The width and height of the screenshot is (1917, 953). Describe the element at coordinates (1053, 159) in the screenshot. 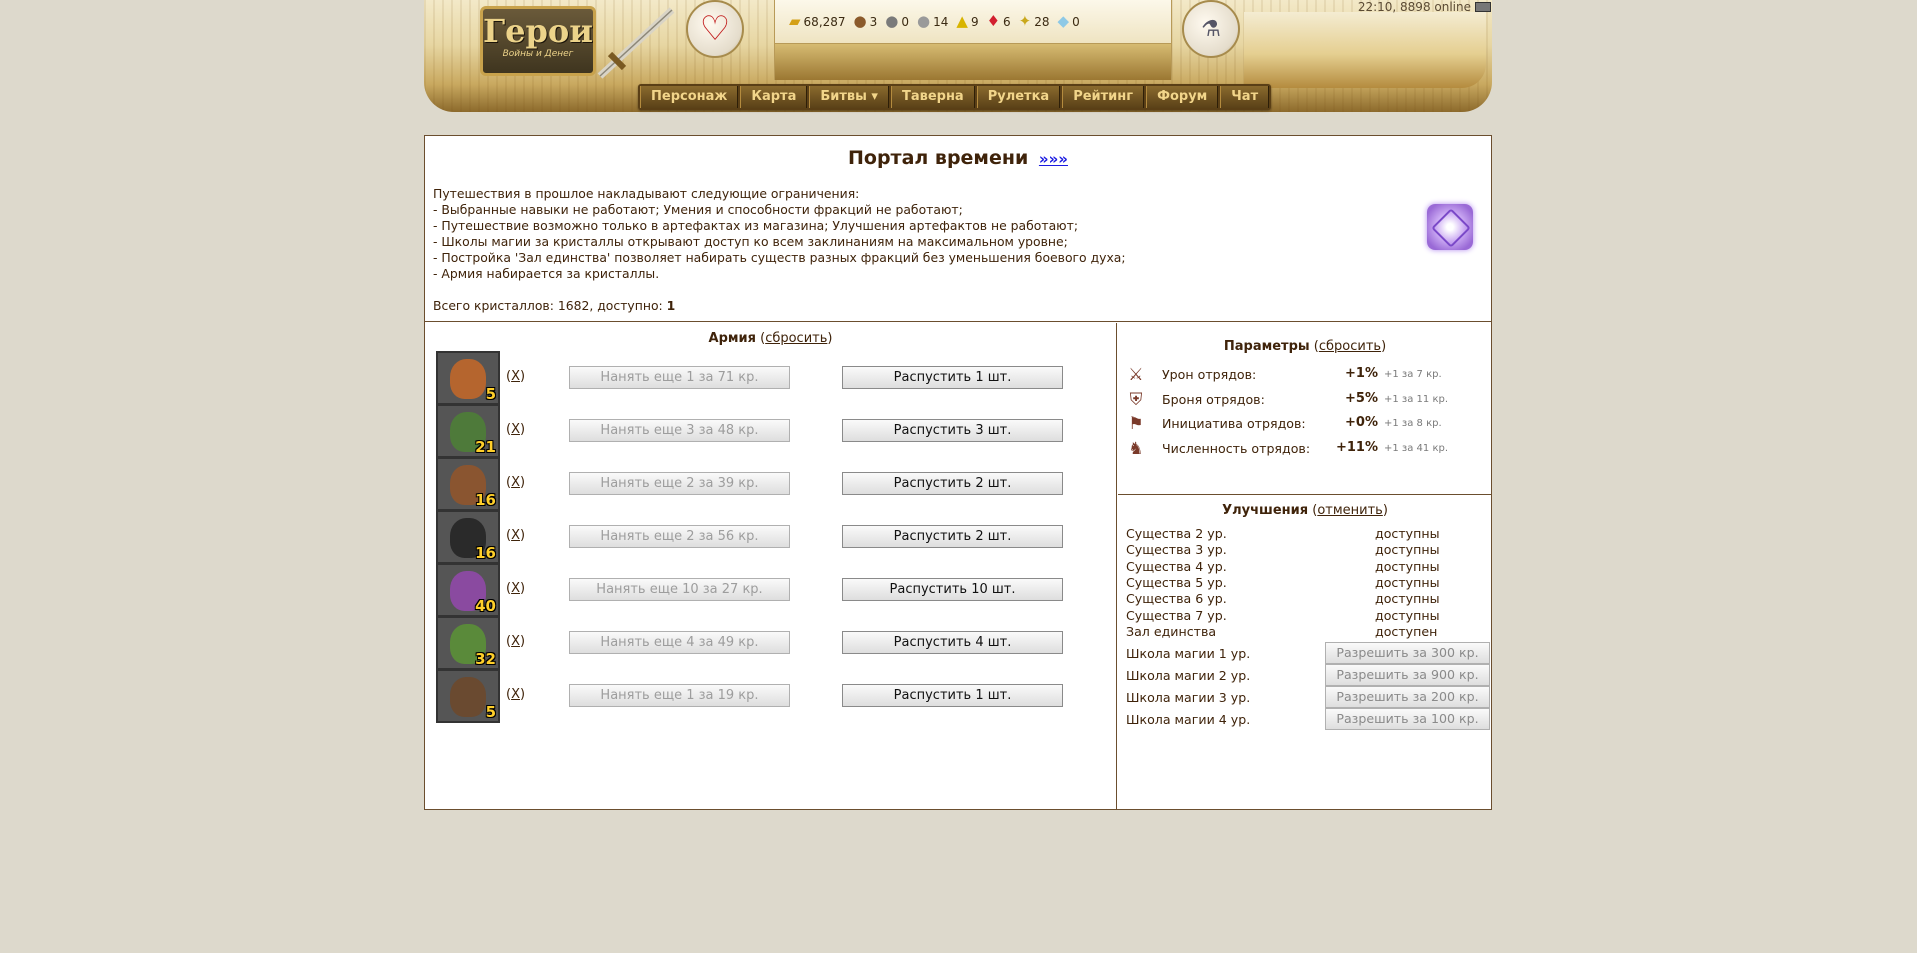

I see `portal-more-link: »»»` at that location.